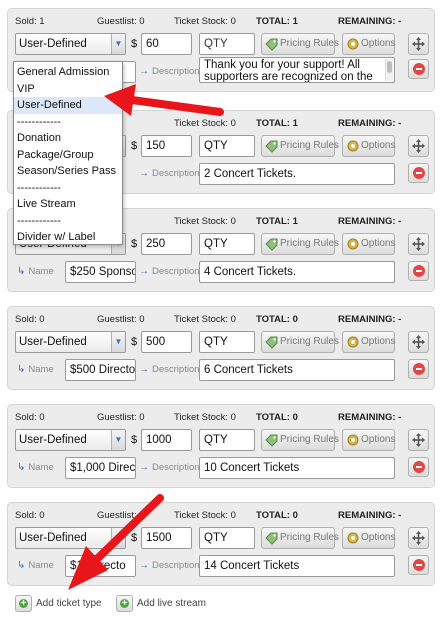 Image resolution: width=444 pixels, height=624 pixels. What do you see at coordinates (58, 604) in the screenshot?
I see `add-ticket-type-button: Add ticket type` at bounding box center [58, 604].